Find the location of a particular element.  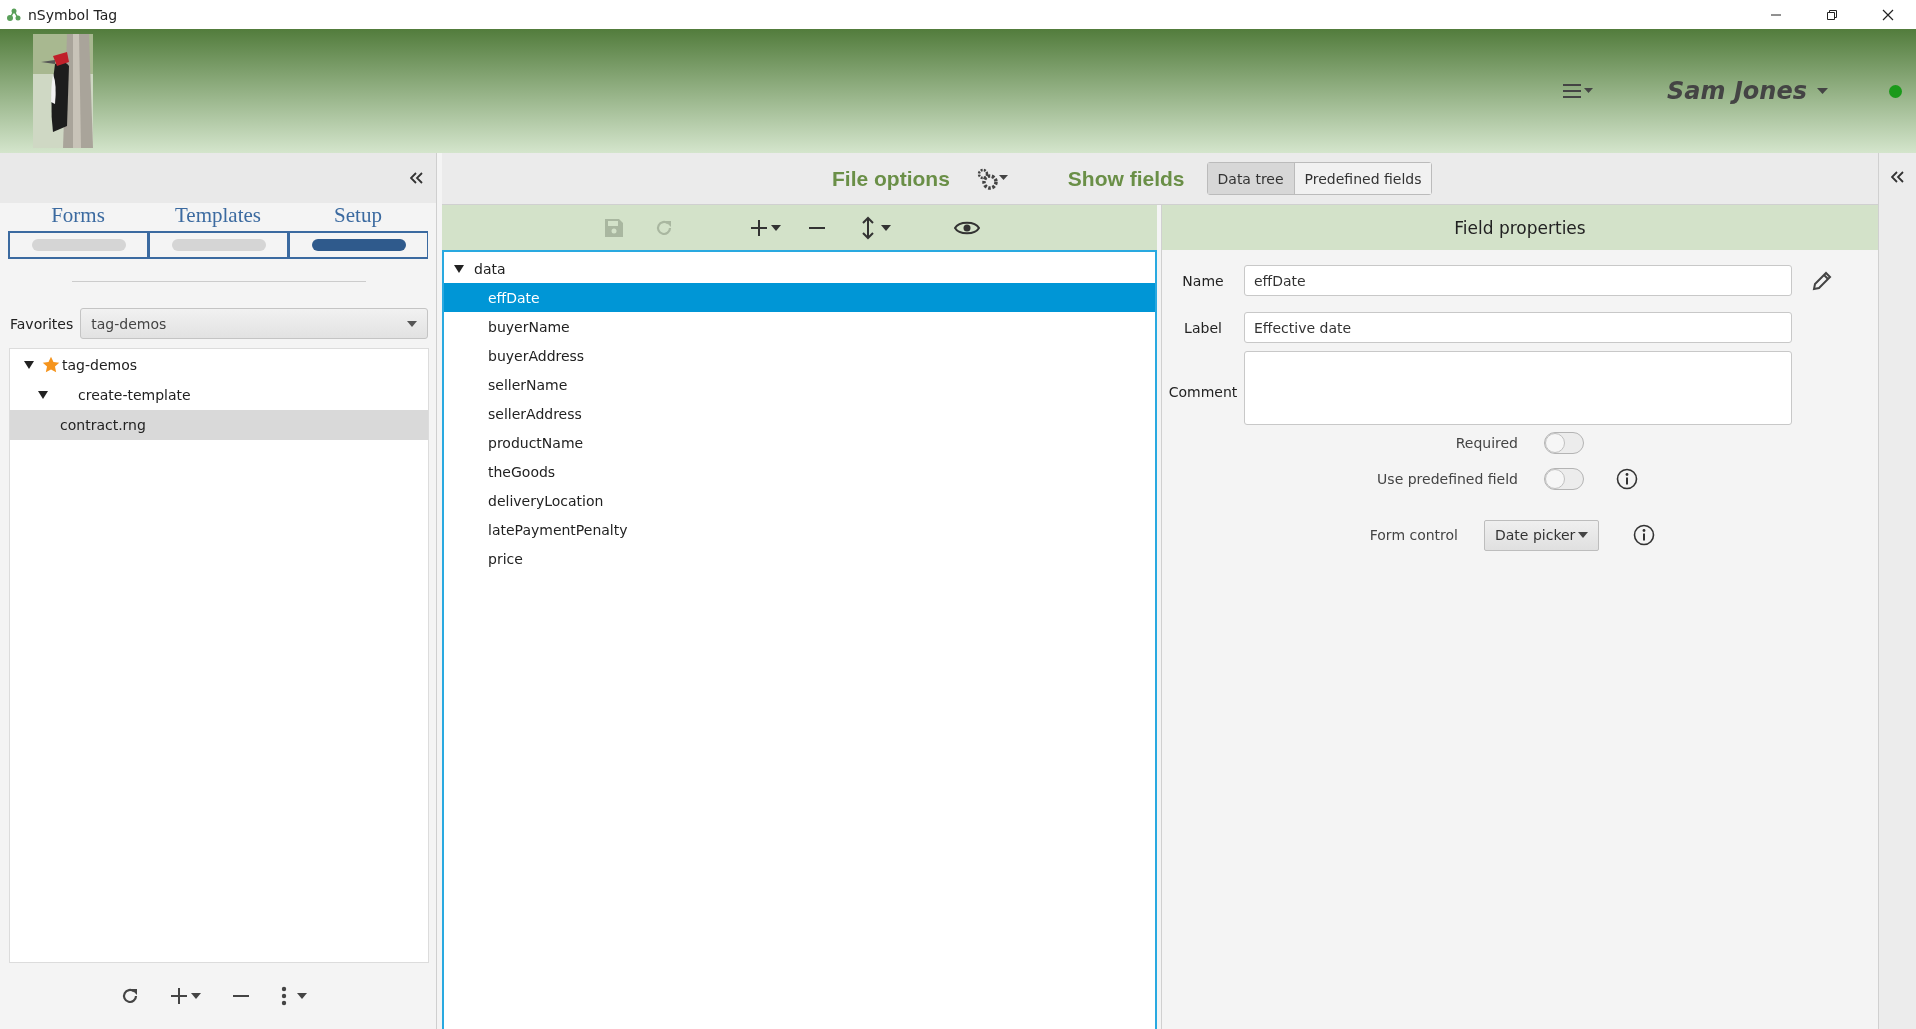

favorites-label: Favorites is located at coordinates (42, 323).